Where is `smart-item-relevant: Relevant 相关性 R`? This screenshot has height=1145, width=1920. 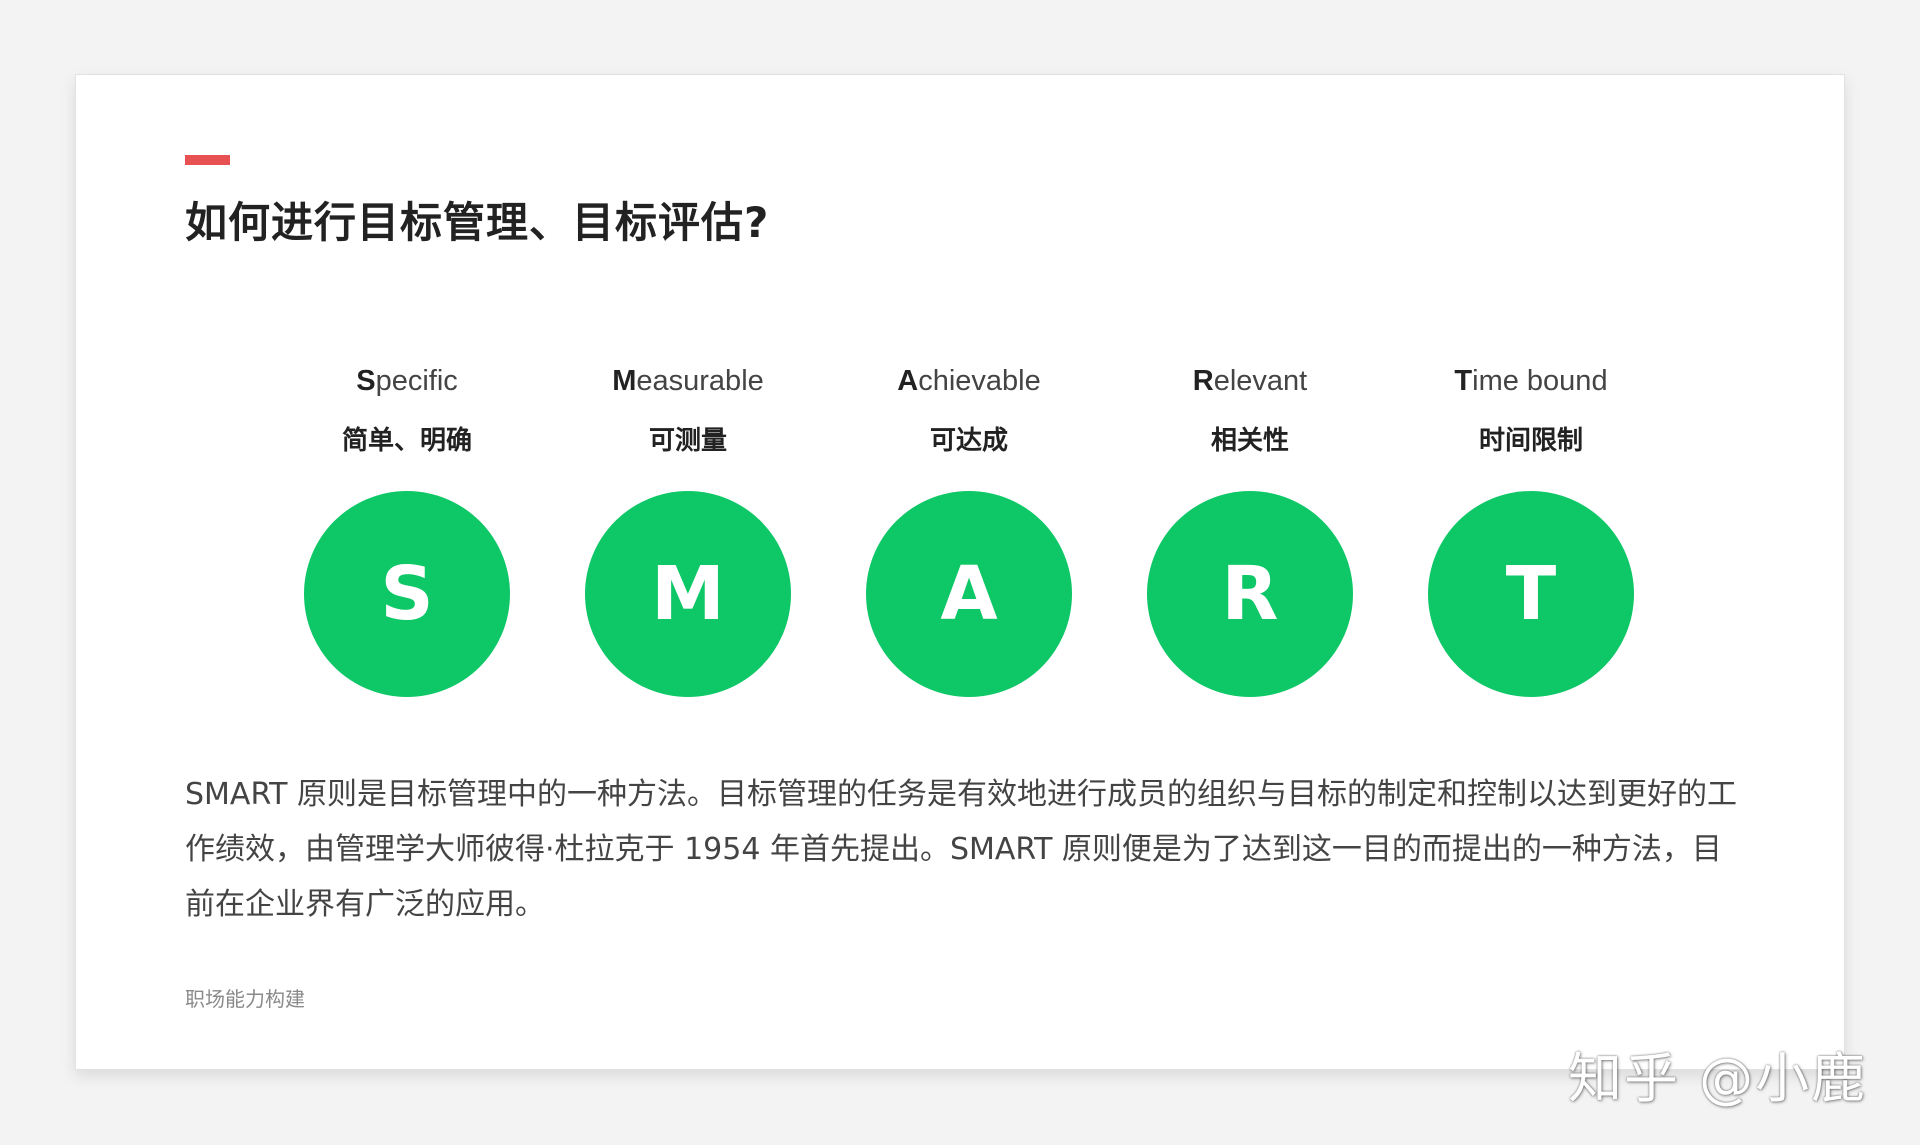
smart-item-relevant: Relevant 相关性 R is located at coordinates (1250, 545).